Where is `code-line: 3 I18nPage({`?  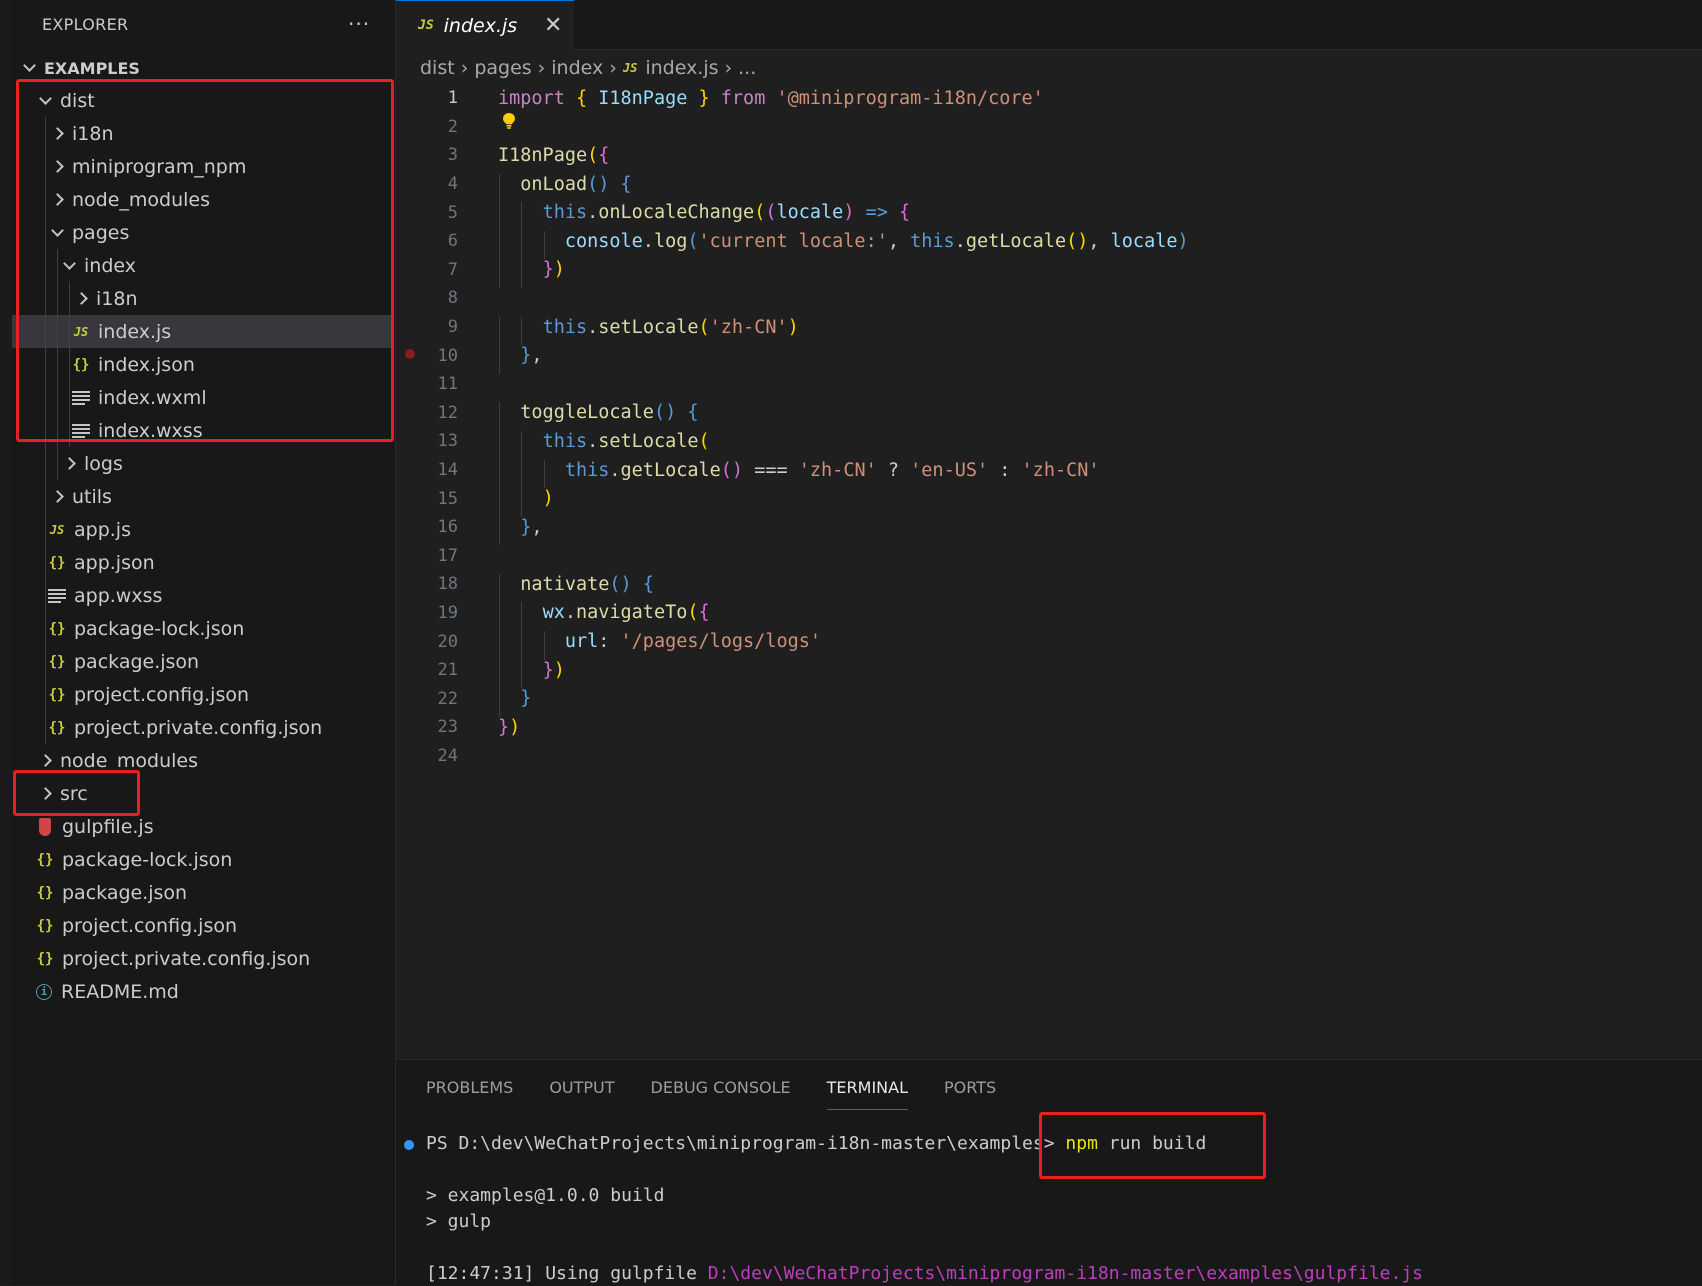 code-line: 3 I18nPage({ is located at coordinates (1049, 155).